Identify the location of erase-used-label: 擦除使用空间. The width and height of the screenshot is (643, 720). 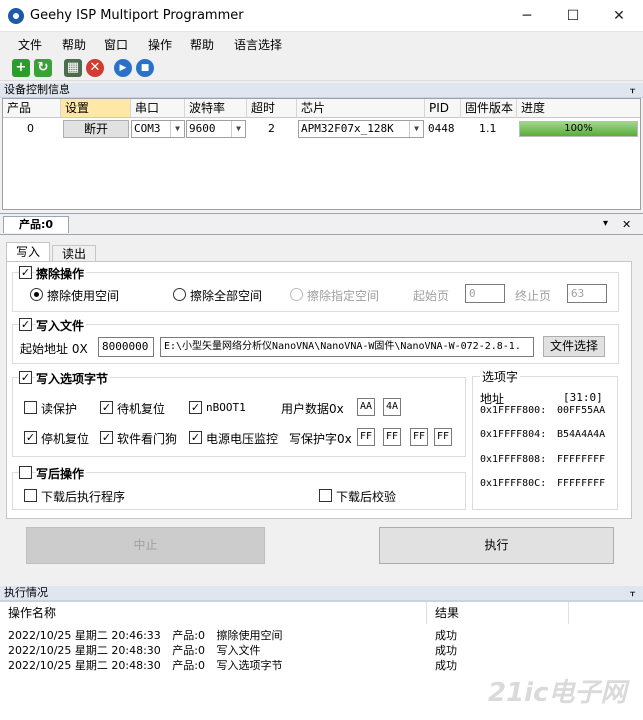
(83, 296).